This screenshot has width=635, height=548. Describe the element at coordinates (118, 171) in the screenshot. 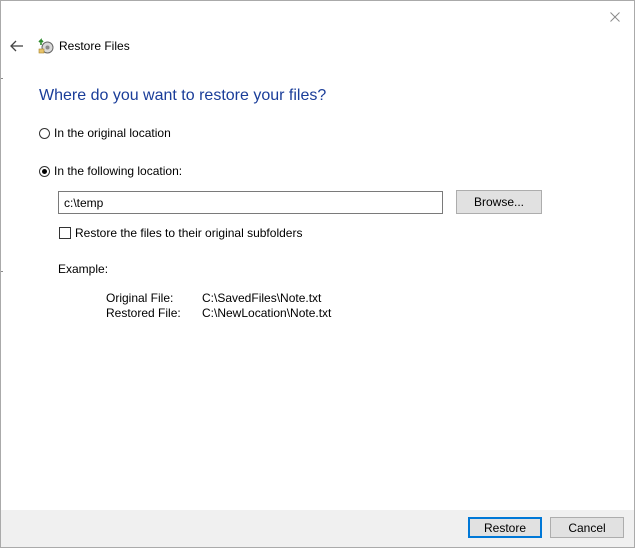

I see `radio-following-label: In the following location:` at that location.